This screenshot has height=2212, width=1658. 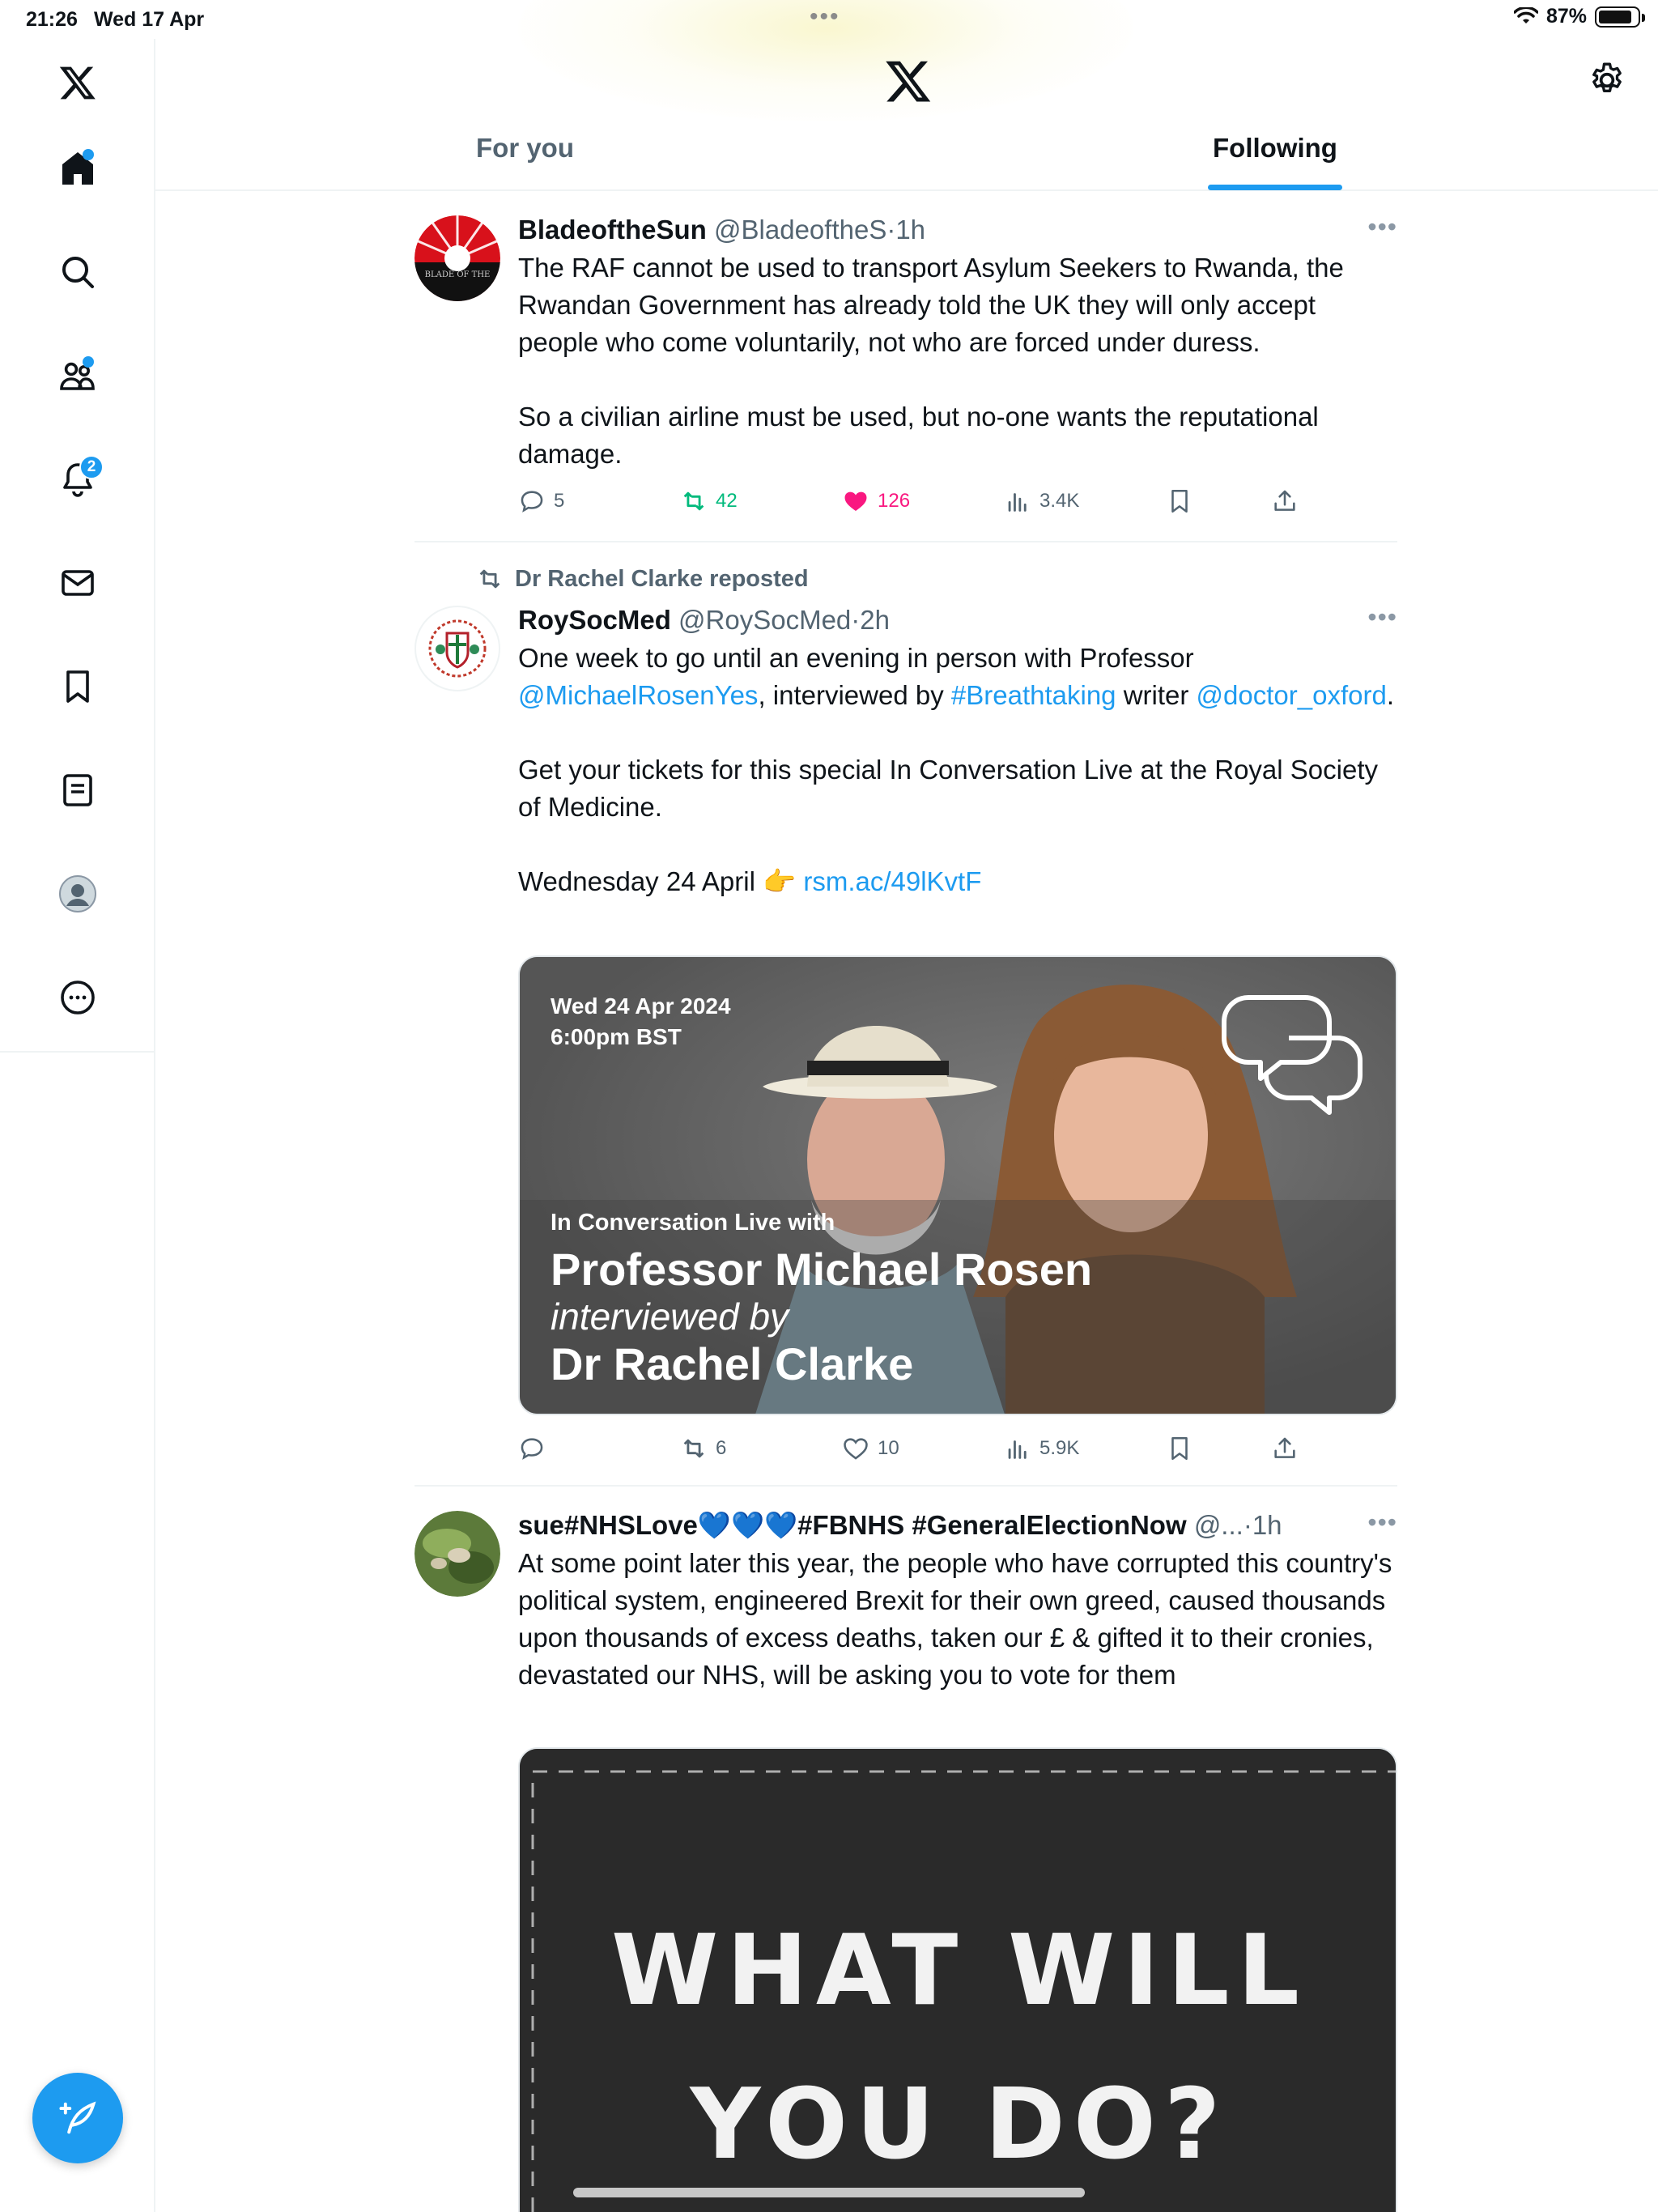 What do you see at coordinates (1041, 501) in the screenshot?
I see `views-button: 3.4K` at bounding box center [1041, 501].